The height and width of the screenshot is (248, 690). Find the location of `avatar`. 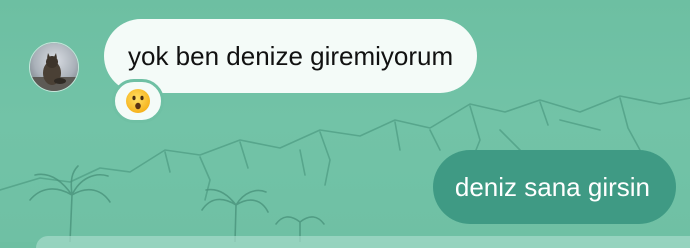

avatar is located at coordinates (54, 67).